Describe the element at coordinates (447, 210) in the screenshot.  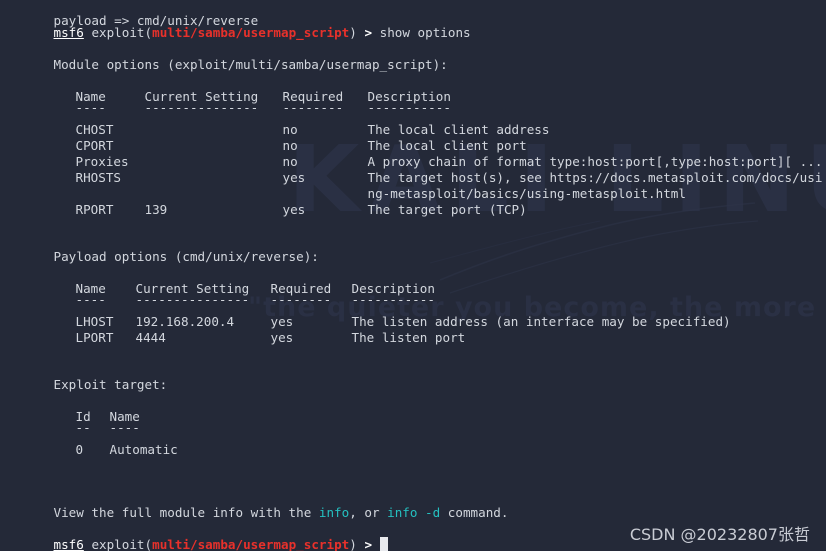
I see `option-description-text: The target port (TCP)` at that location.